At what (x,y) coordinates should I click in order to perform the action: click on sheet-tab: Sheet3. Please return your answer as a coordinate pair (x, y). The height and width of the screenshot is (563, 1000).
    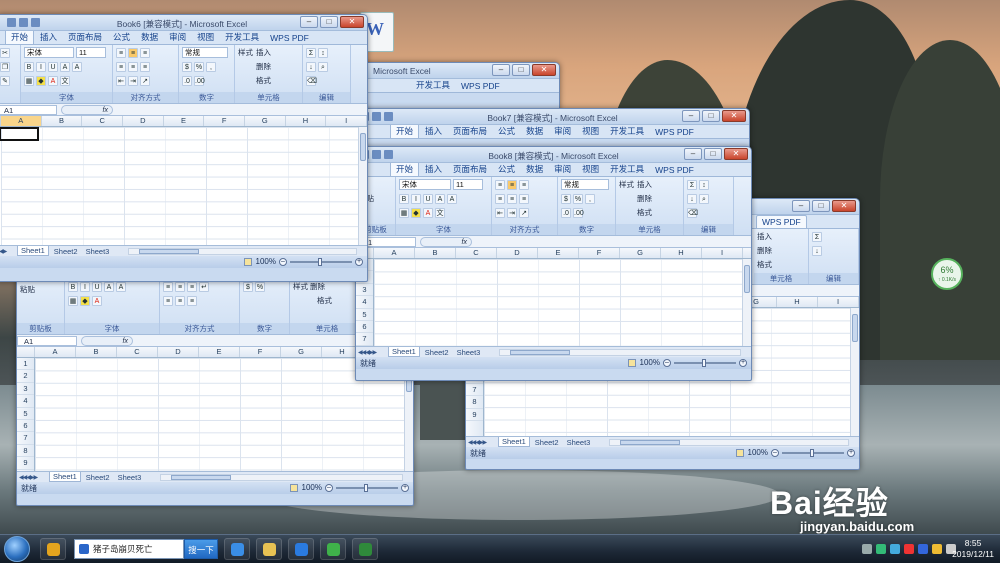
    Looking at the image, I should click on (469, 352).